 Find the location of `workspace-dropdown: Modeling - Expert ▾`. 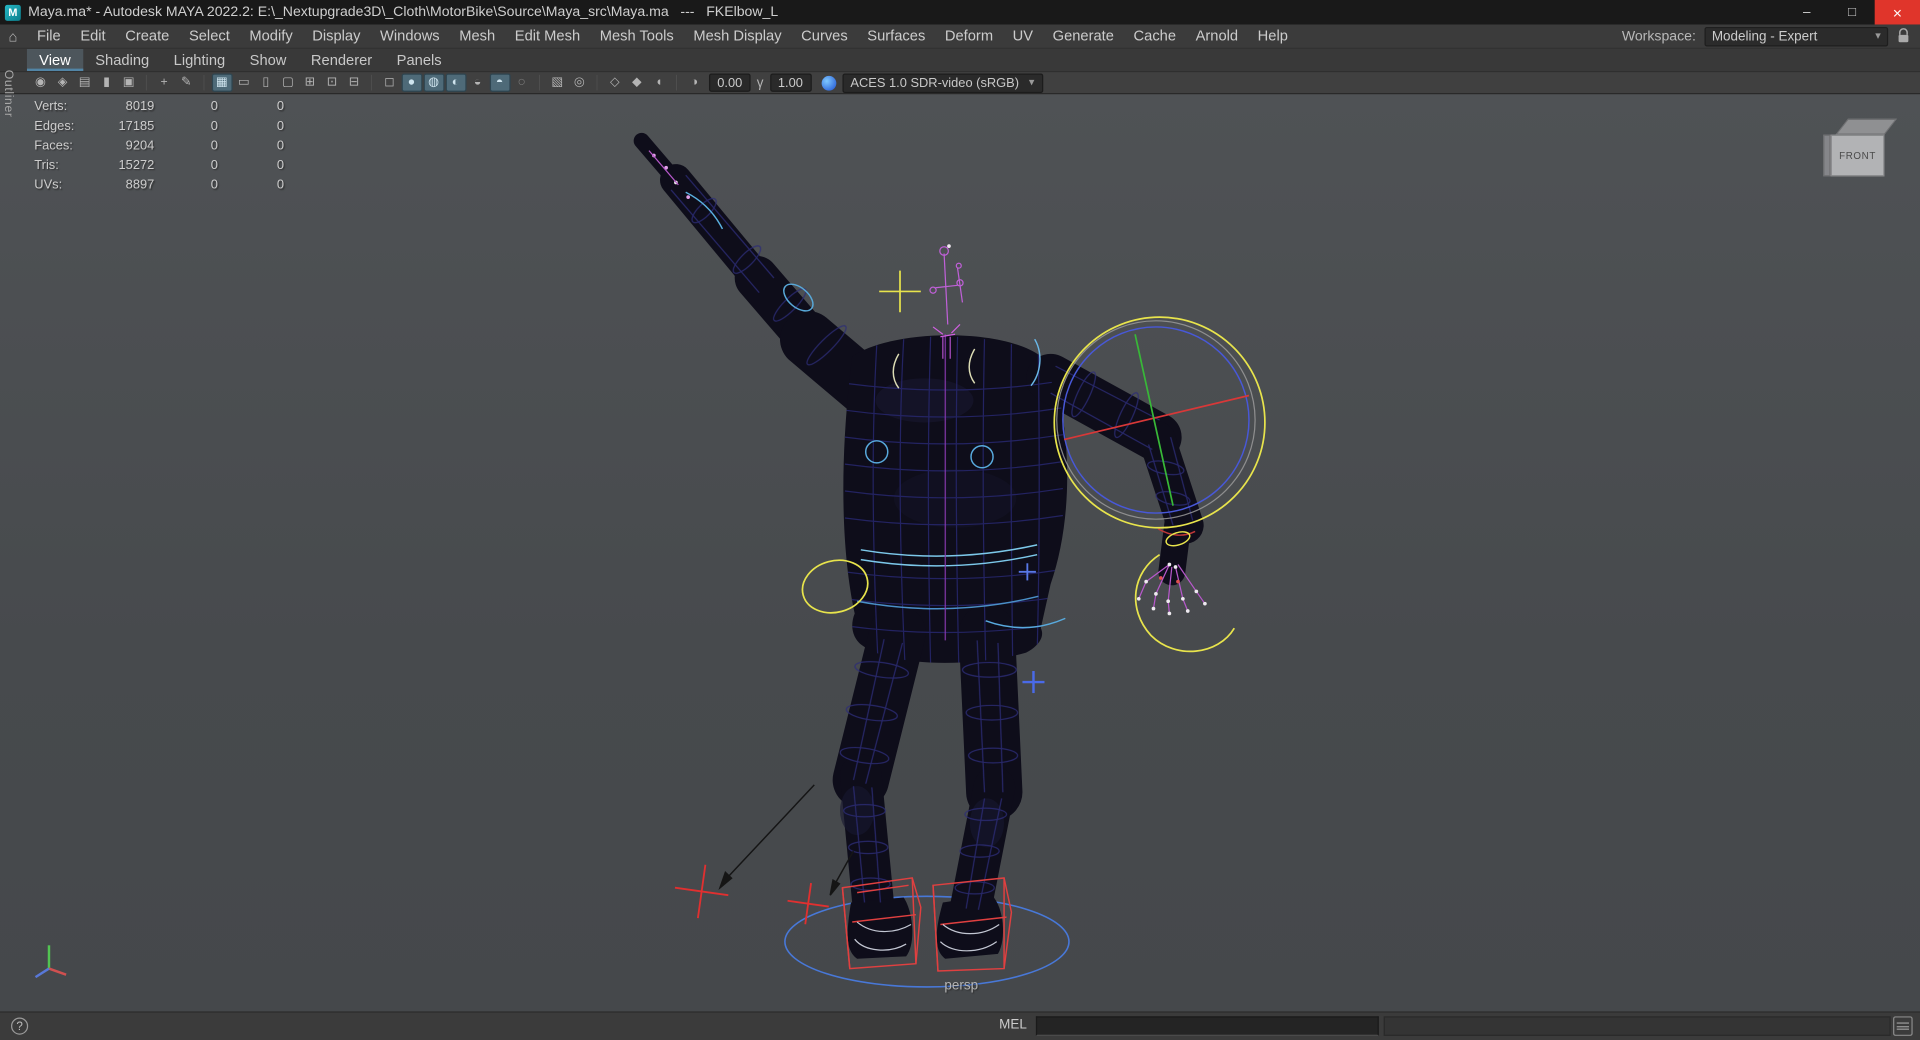

workspace-dropdown: Modeling - Expert ▾ is located at coordinates (1796, 36).